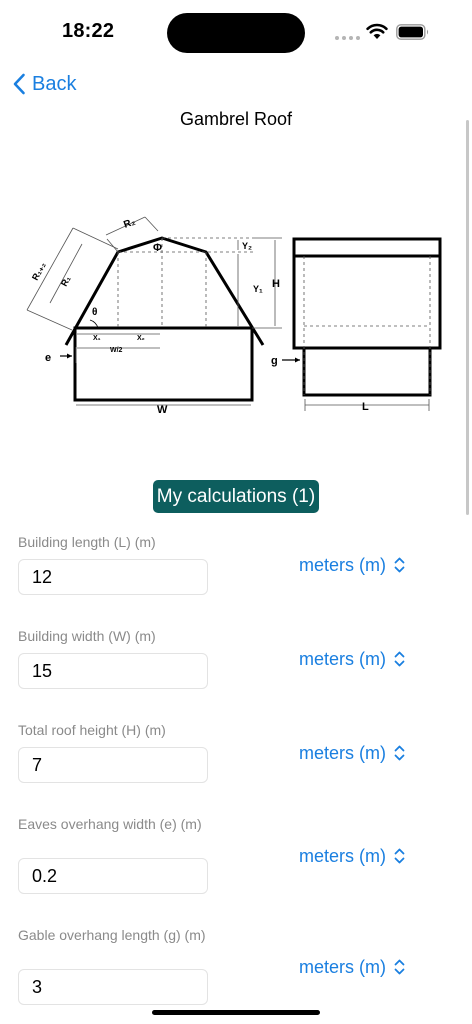 This screenshot has width=472, height=1024. Describe the element at coordinates (94, 312) in the screenshot. I see `label-theta: θ` at that location.